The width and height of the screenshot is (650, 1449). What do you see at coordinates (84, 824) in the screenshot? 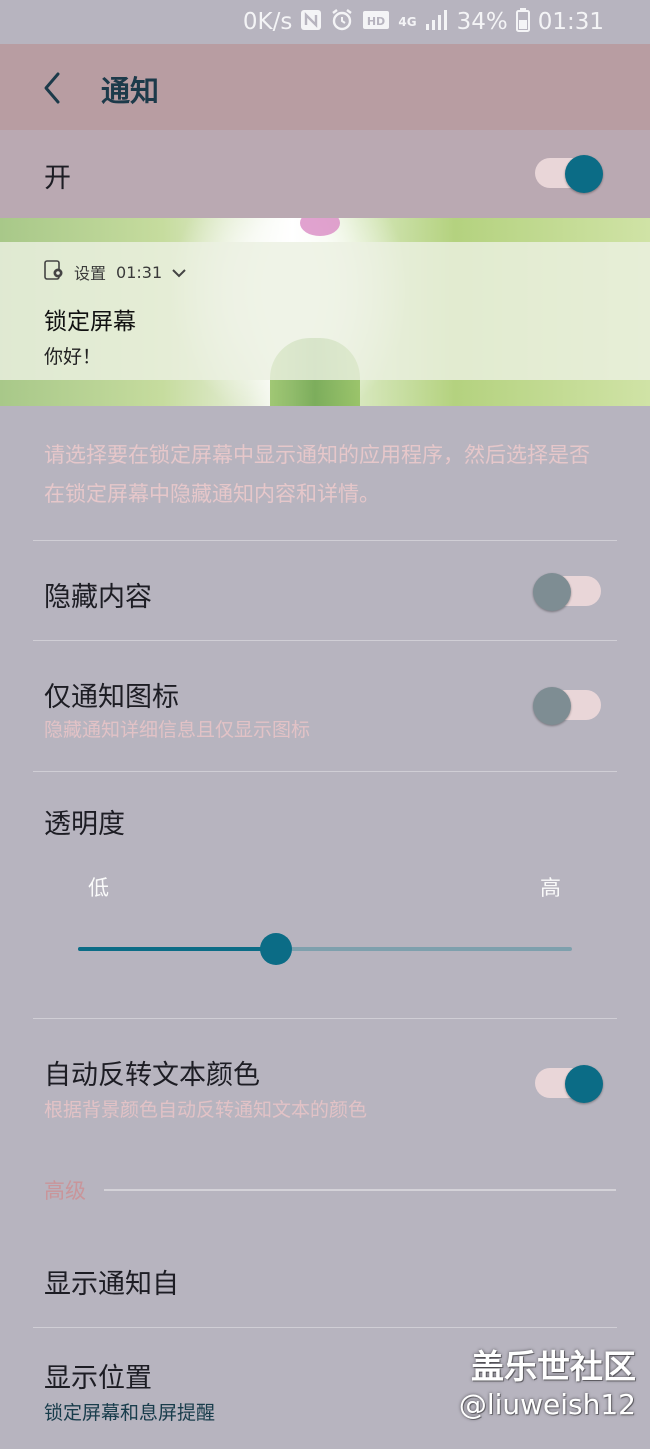
I see `transparency-label: 透明度` at bounding box center [84, 824].